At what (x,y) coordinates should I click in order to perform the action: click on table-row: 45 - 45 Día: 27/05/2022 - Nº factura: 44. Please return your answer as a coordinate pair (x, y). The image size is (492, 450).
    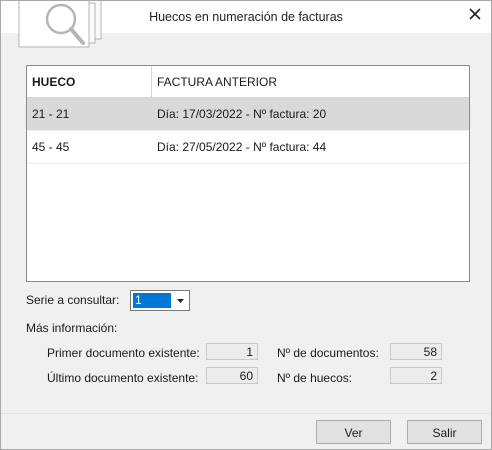
    Looking at the image, I should click on (248, 147).